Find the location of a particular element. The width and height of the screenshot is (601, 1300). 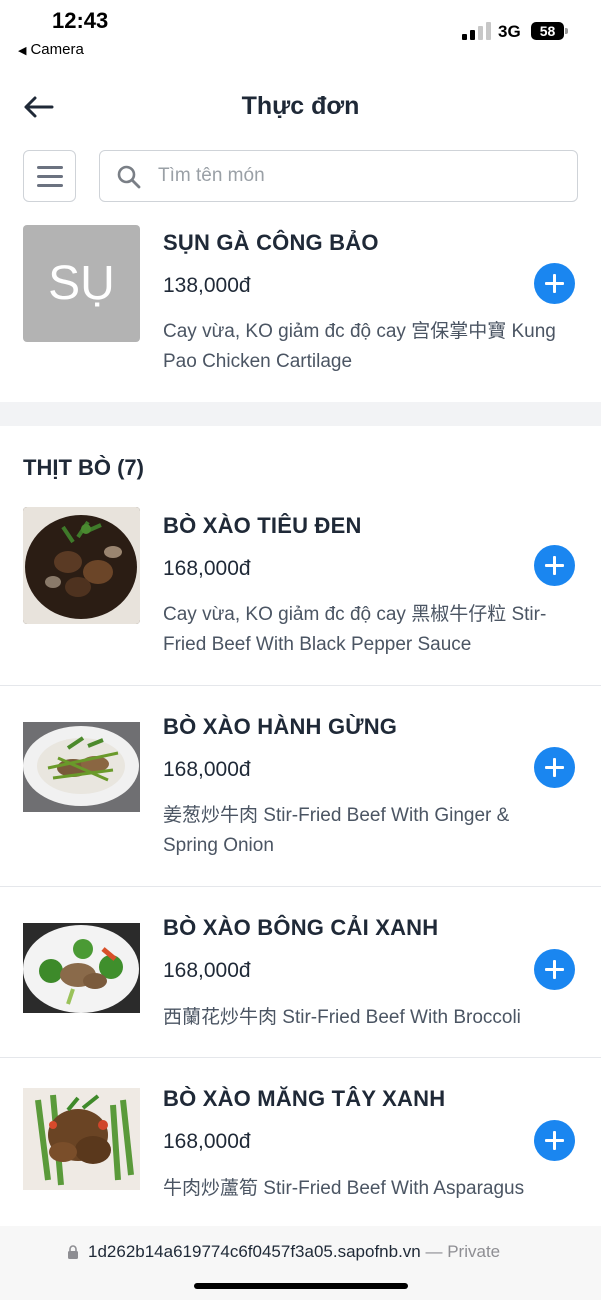

item-placeholder-image: SỤ is located at coordinates (81, 283).